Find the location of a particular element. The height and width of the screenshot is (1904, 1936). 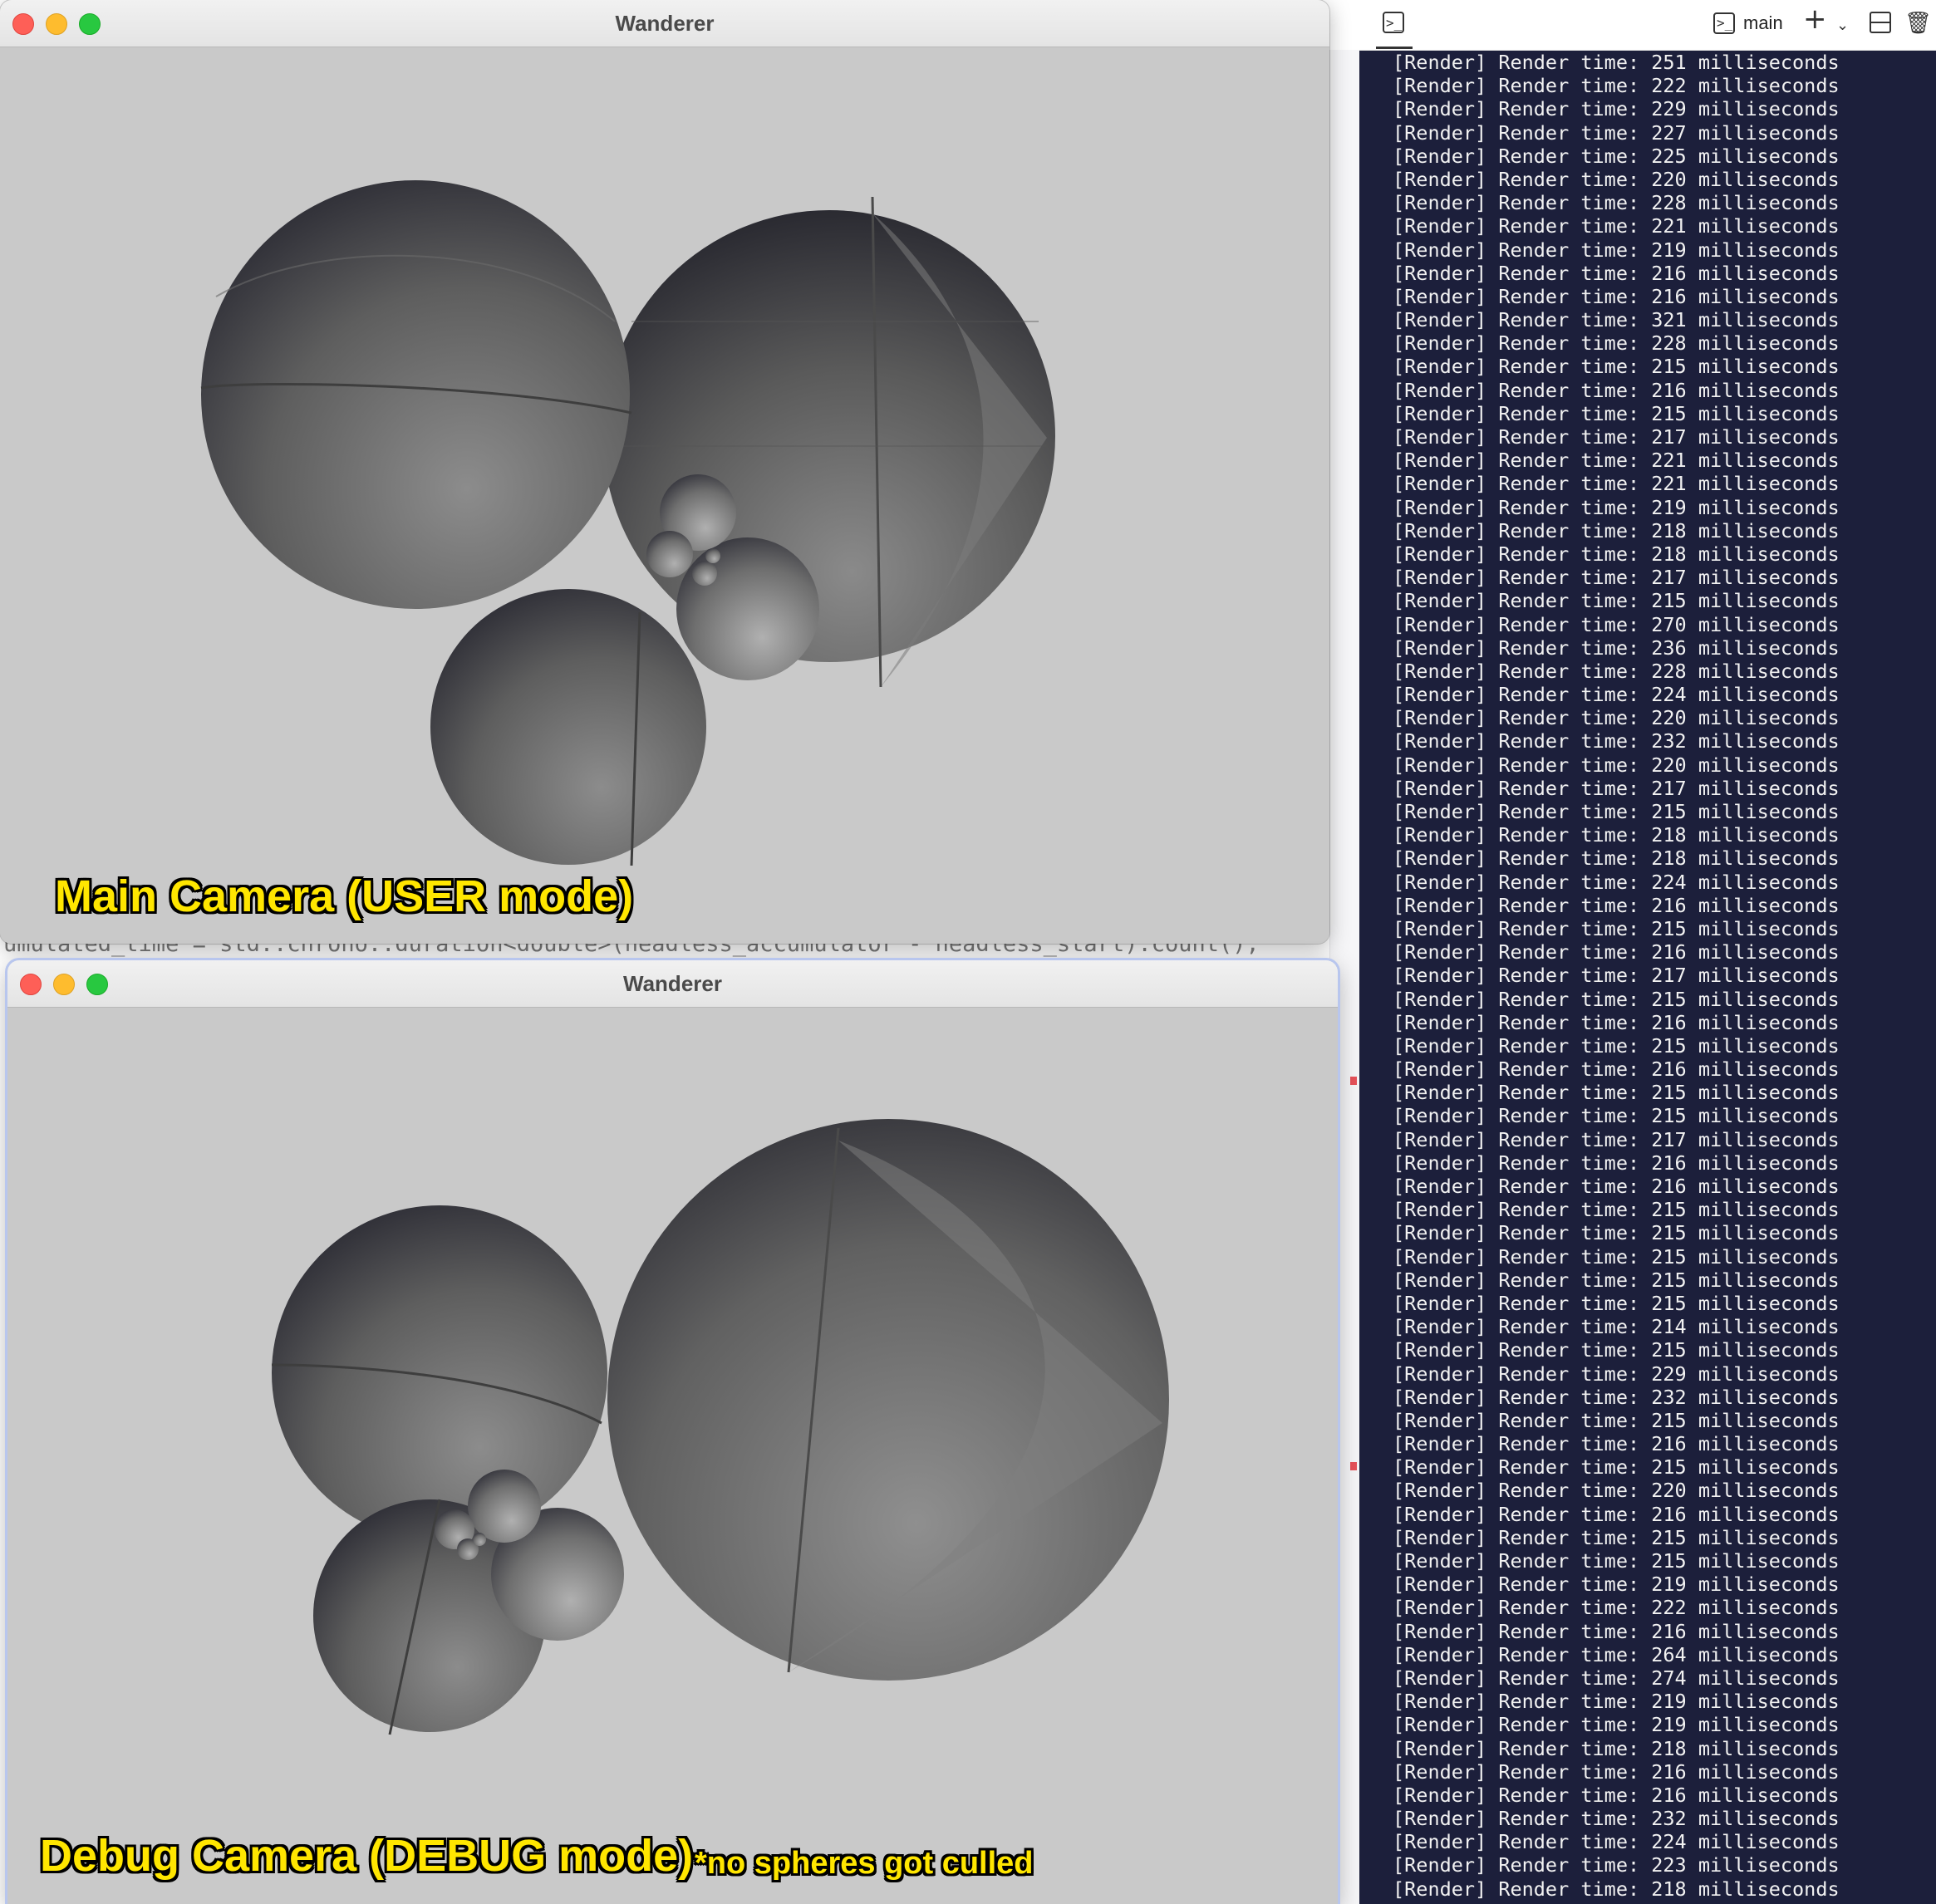

terminal-line: [Render] Render time: 321 milliseconds is located at coordinates (1617, 320).